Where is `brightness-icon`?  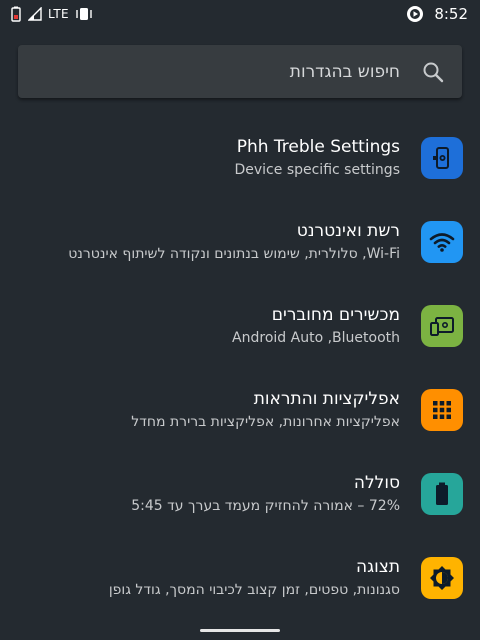
brightness-icon is located at coordinates (442, 578).